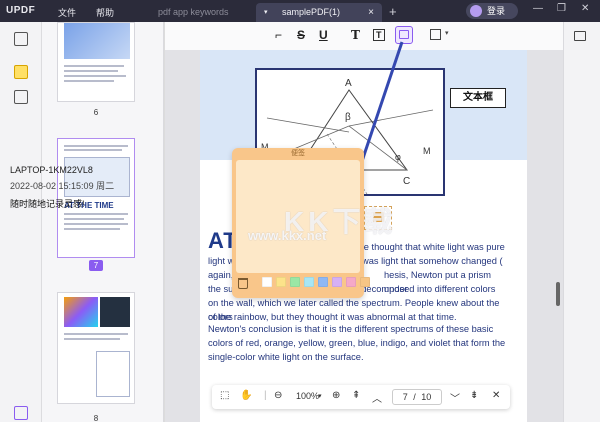 This screenshot has height=422, width=600. What do you see at coordinates (336, 395) in the screenshot?
I see `zoom-in-icon: ⊕` at bounding box center [336, 395].